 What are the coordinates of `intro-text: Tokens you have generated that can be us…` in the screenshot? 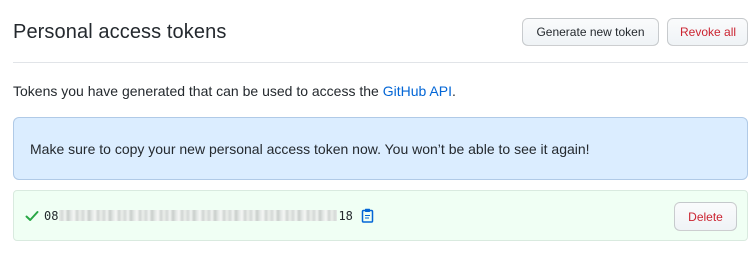 It's located at (234, 91).